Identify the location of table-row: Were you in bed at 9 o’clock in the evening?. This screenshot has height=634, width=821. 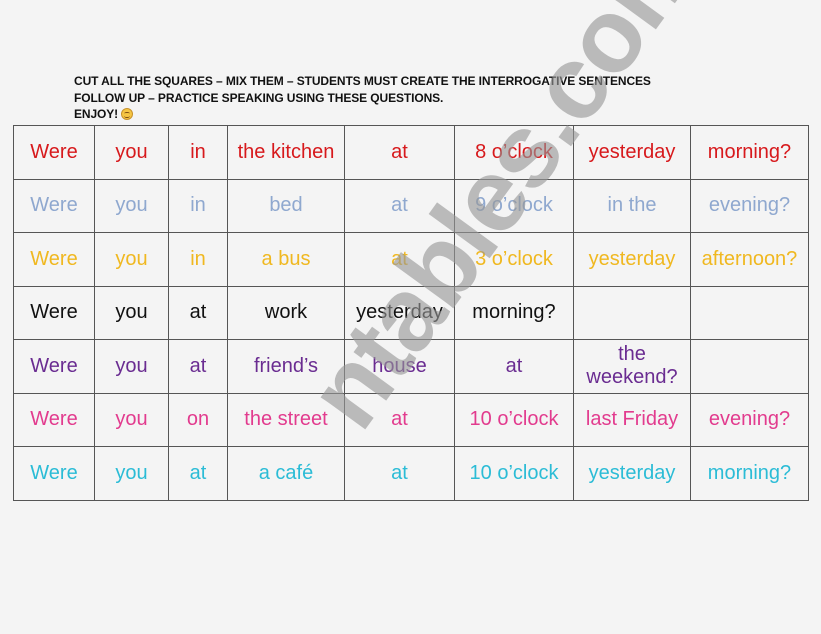
(411, 205).